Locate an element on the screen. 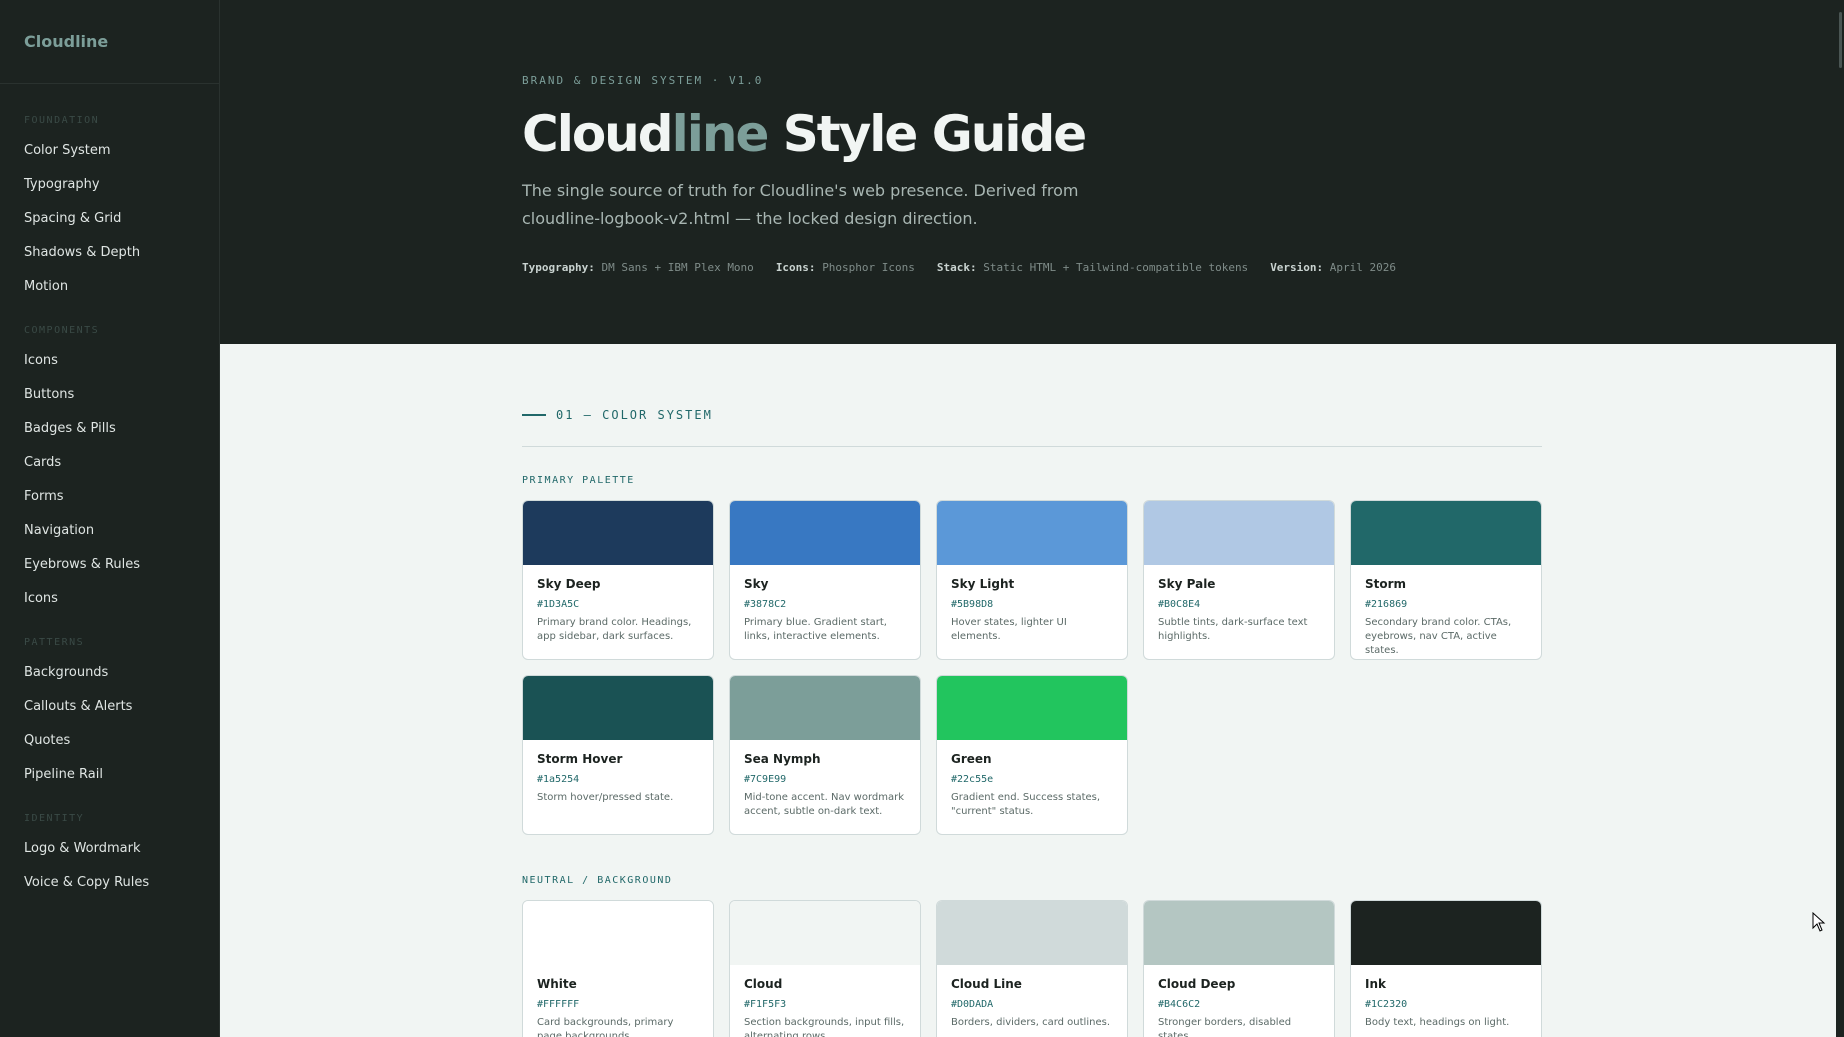 This screenshot has height=1037, width=1844. color-name: Cloud is located at coordinates (763, 984).